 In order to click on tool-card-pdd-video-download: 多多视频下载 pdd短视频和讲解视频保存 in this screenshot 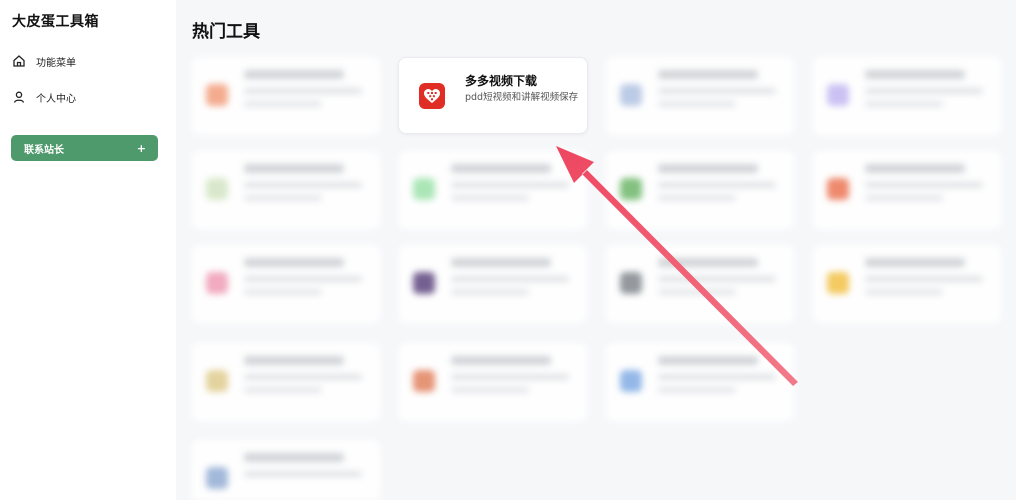, I will do `click(493, 95)`.